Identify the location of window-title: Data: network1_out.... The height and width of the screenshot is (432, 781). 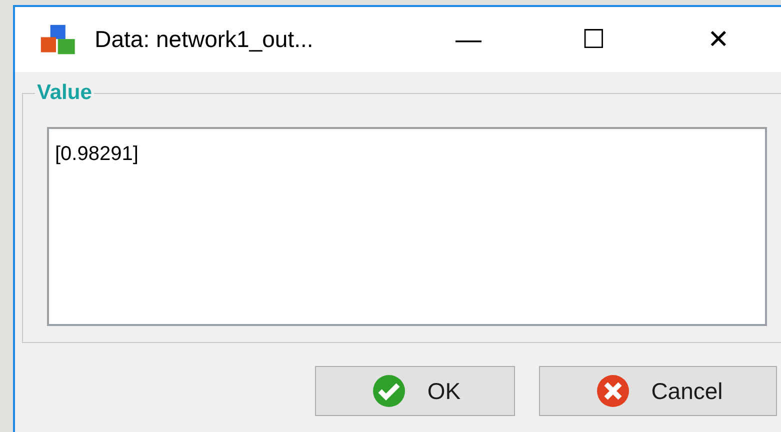
(204, 39).